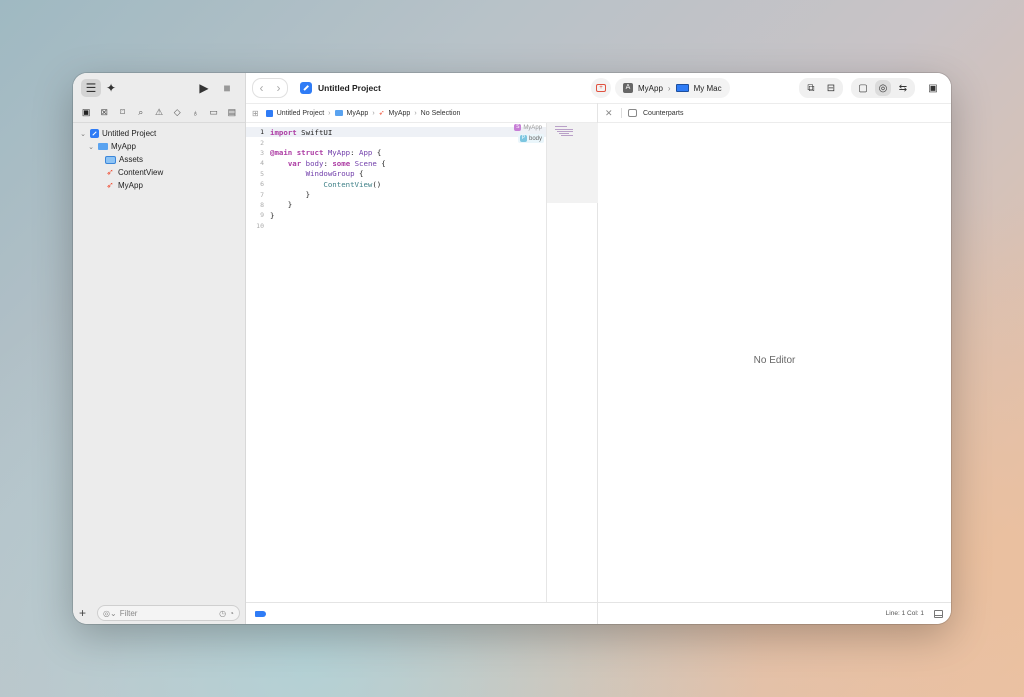  What do you see at coordinates (377, 184) in the screenshot?
I see `code-token: ()` at bounding box center [377, 184].